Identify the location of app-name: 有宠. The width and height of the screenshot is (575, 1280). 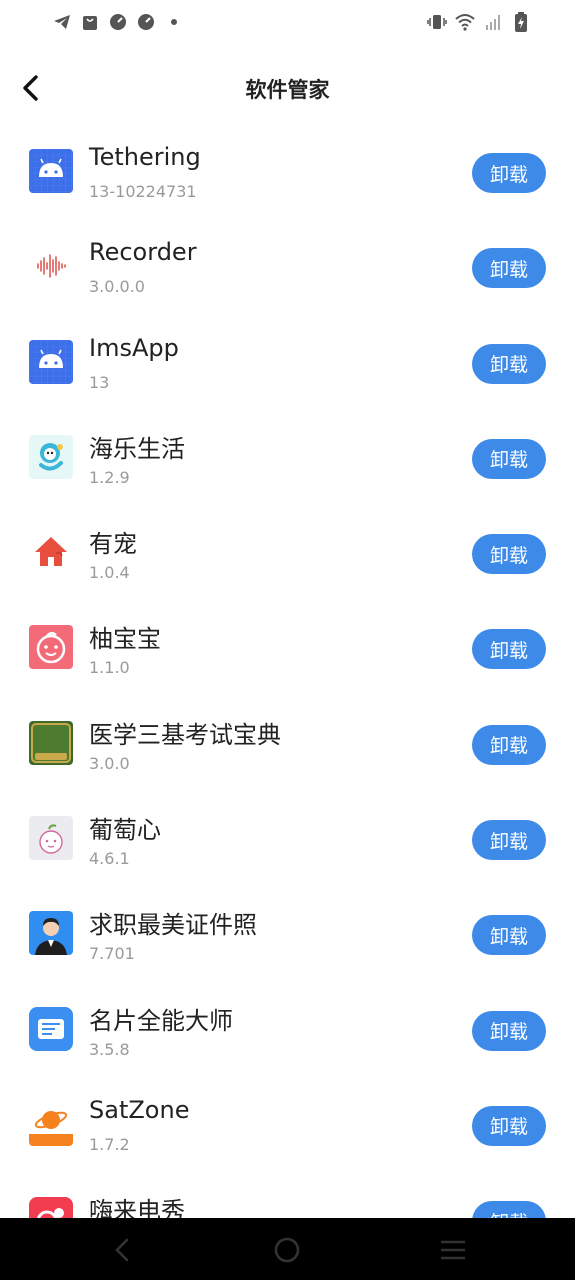
(113, 544).